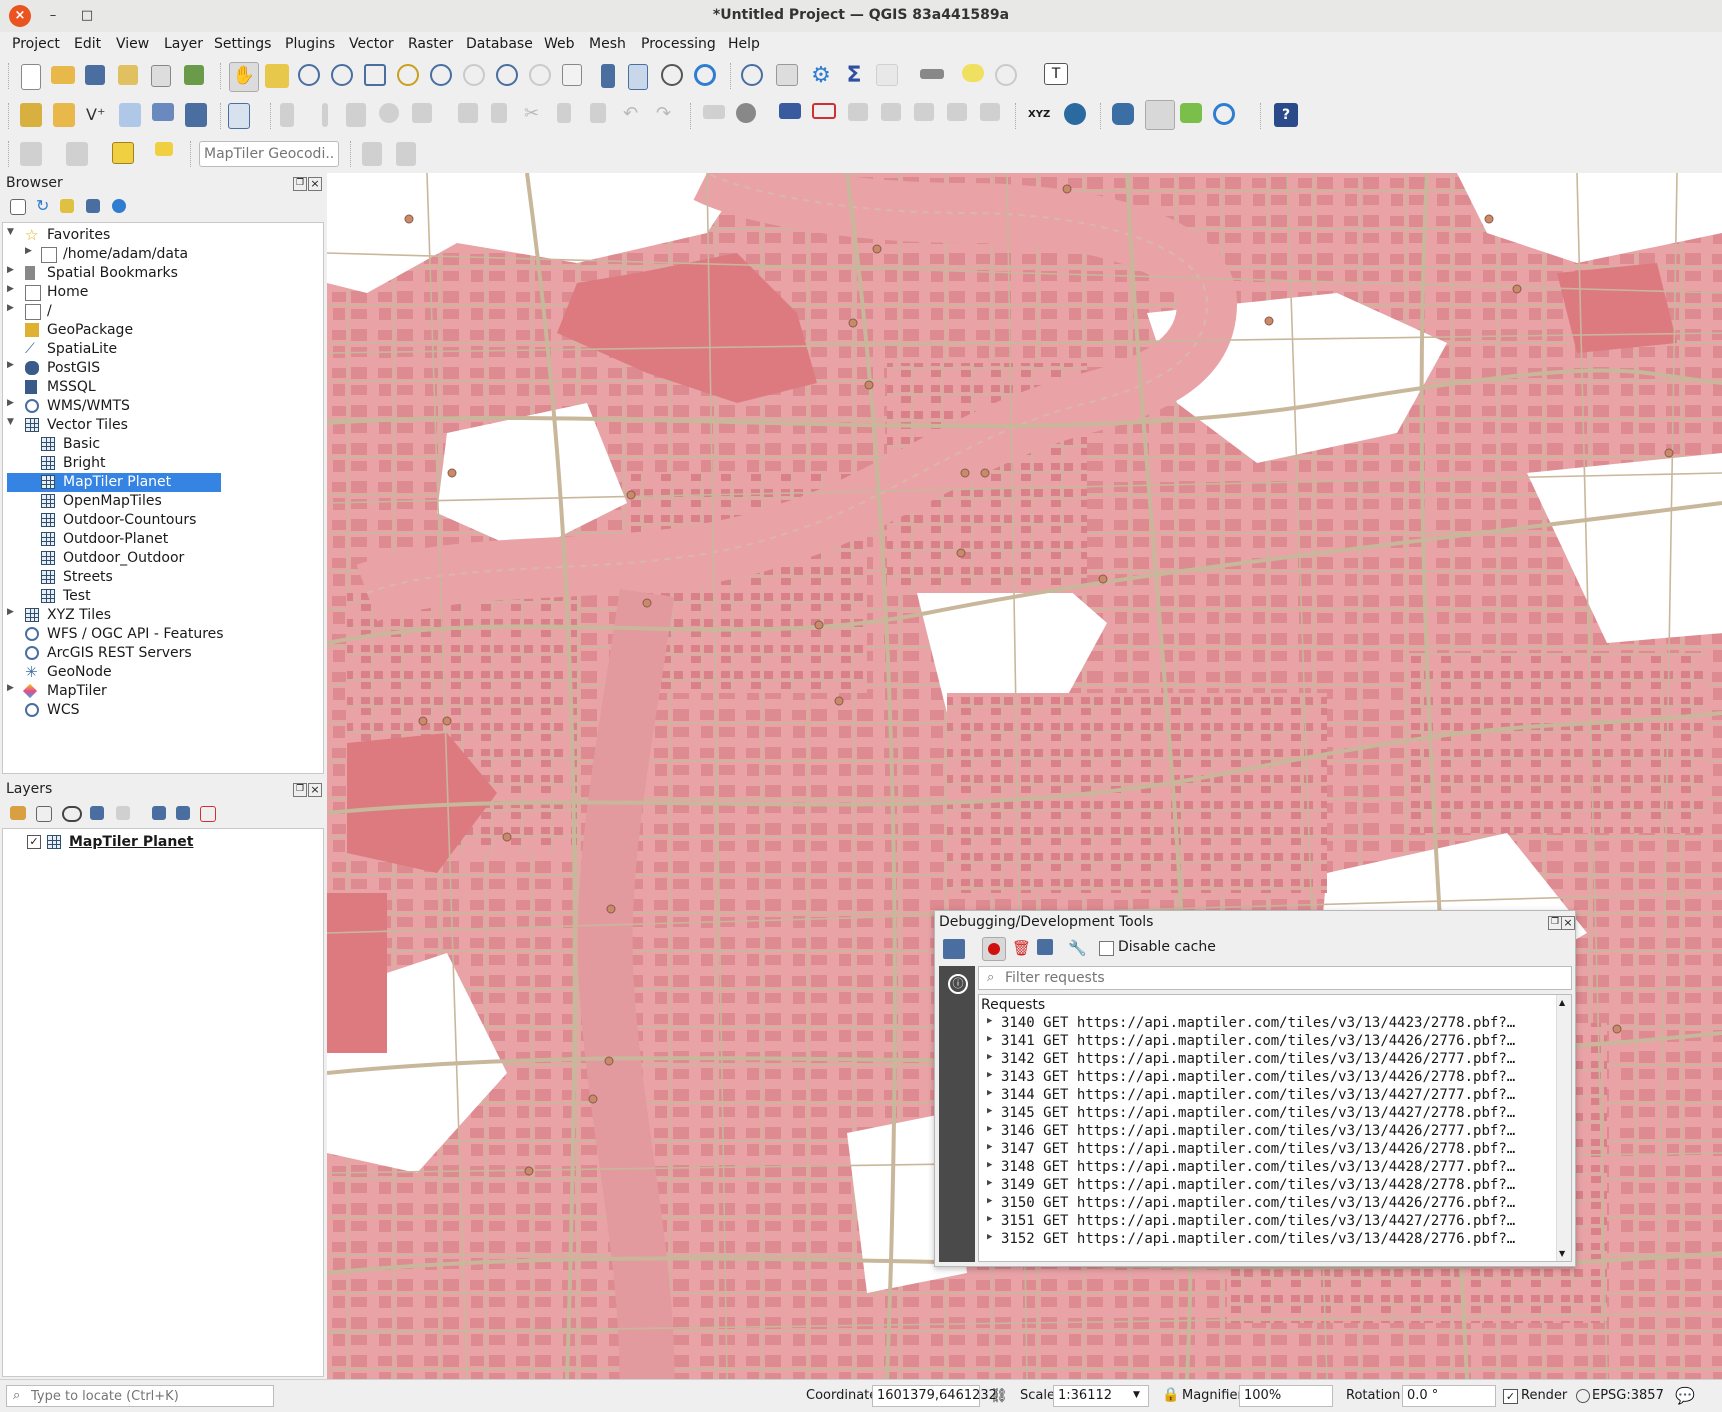 The height and width of the screenshot is (1412, 1722). I want to click on map-tips-icon, so click(973, 73).